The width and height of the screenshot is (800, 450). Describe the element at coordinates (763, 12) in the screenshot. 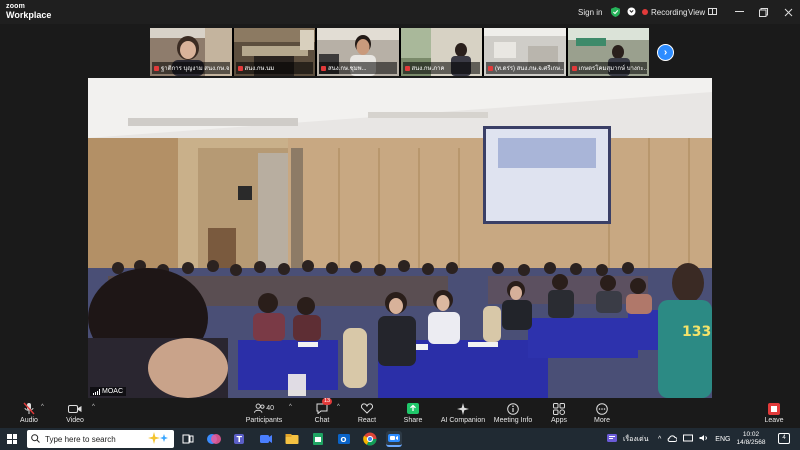

I see `maximize-icon` at that location.